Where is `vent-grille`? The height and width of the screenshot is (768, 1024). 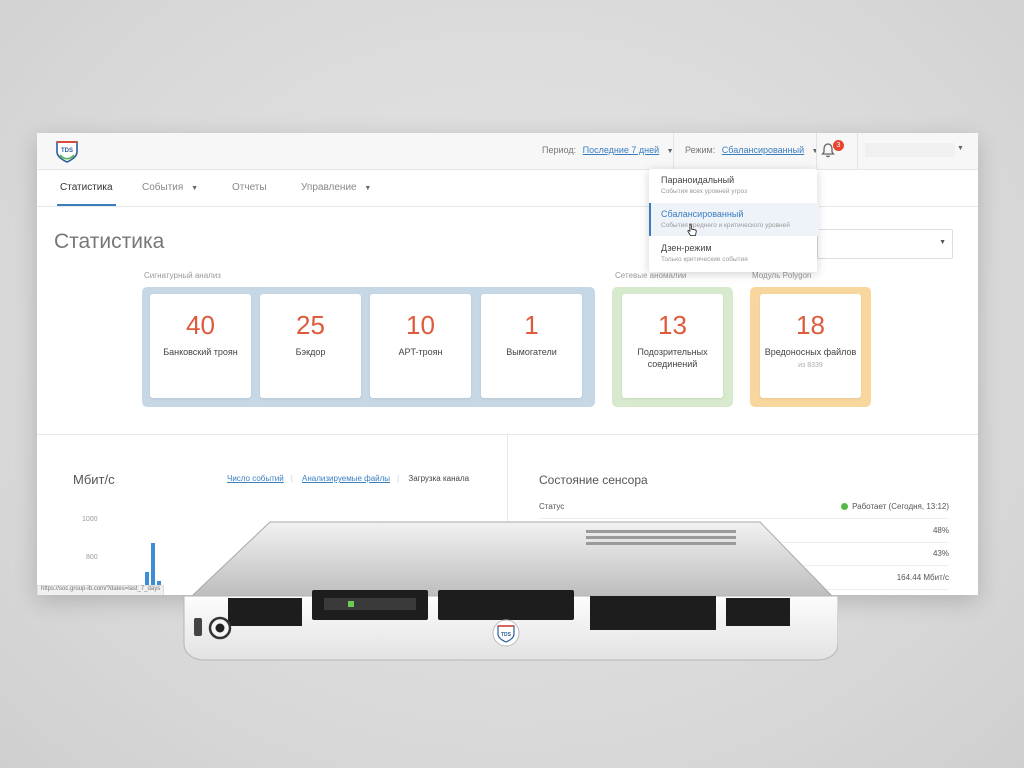
vent-grille is located at coordinates (661, 537).